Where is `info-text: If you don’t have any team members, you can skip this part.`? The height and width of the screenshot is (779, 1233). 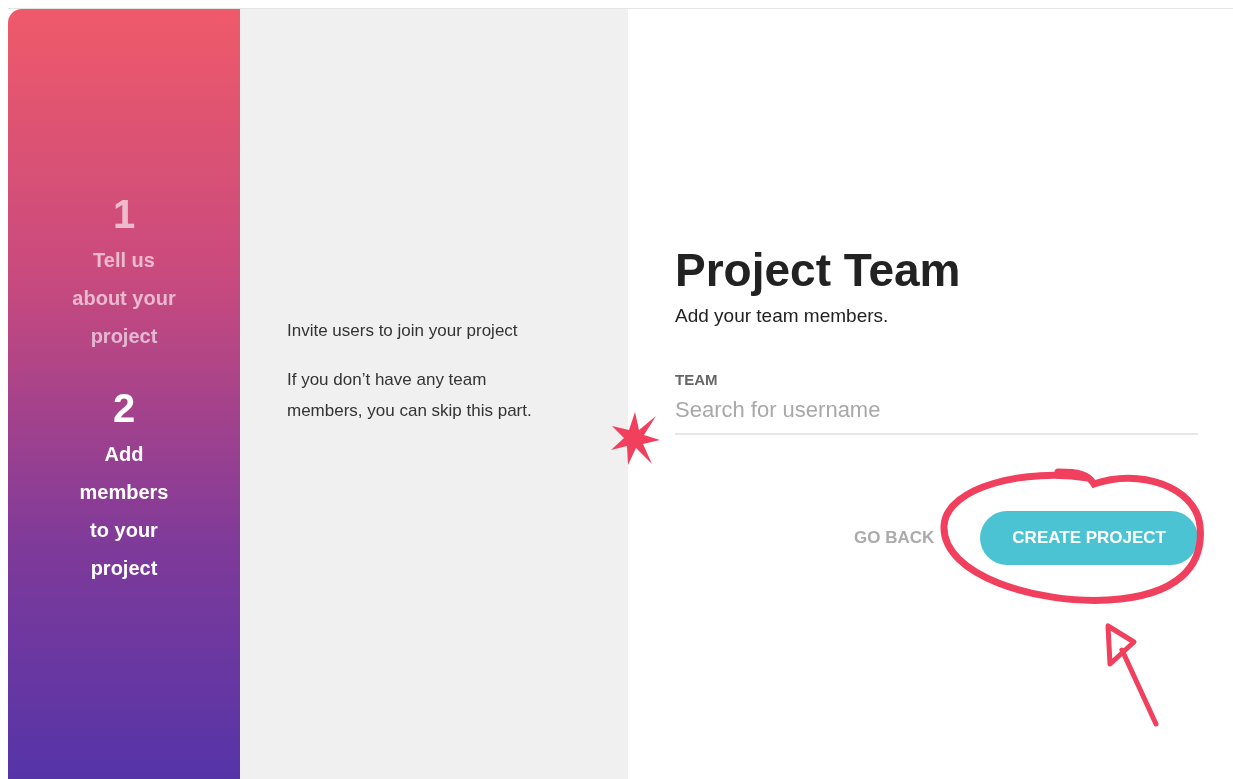
info-text: If you don’t have any team members, you can skip this part. is located at coordinates (409, 395).